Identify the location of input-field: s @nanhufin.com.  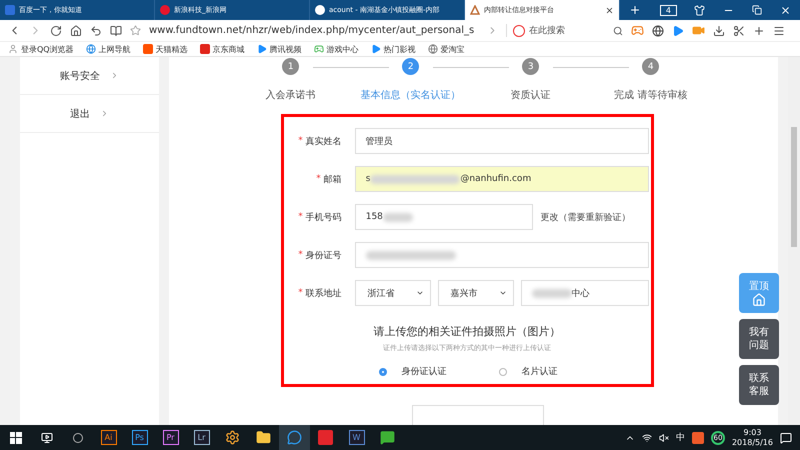
(501, 179).